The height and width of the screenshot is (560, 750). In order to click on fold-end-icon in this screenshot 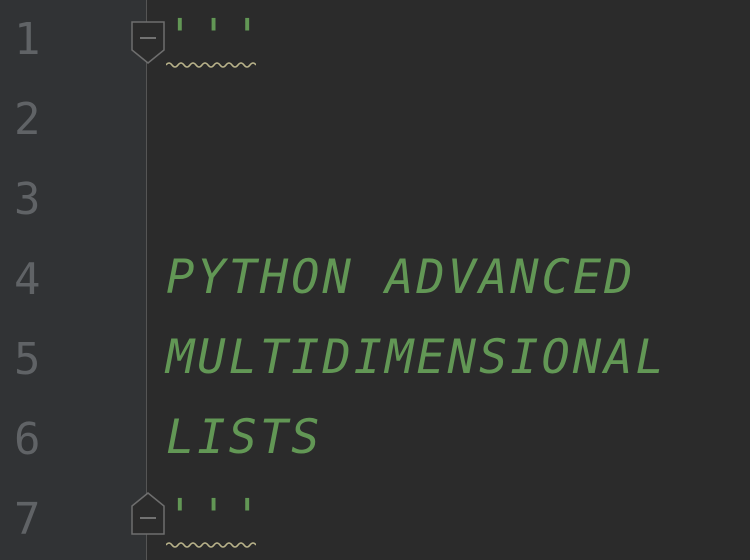, I will do `click(148, 514)`.